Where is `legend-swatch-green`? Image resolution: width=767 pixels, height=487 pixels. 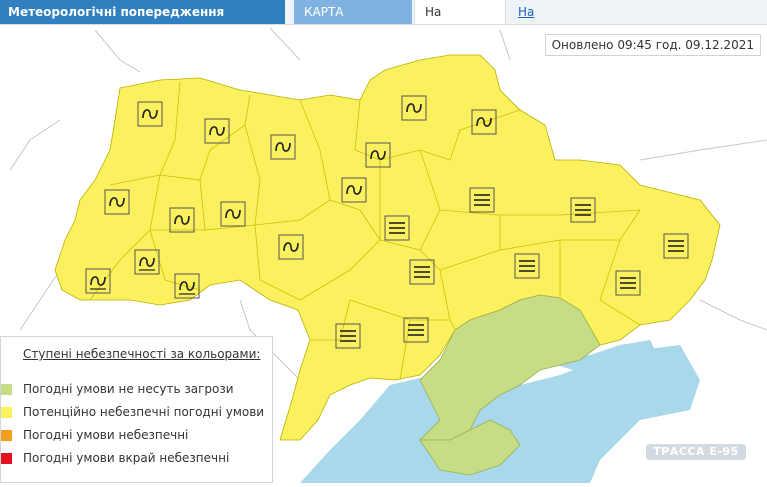 legend-swatch-green is located at coordinates (6, 389).